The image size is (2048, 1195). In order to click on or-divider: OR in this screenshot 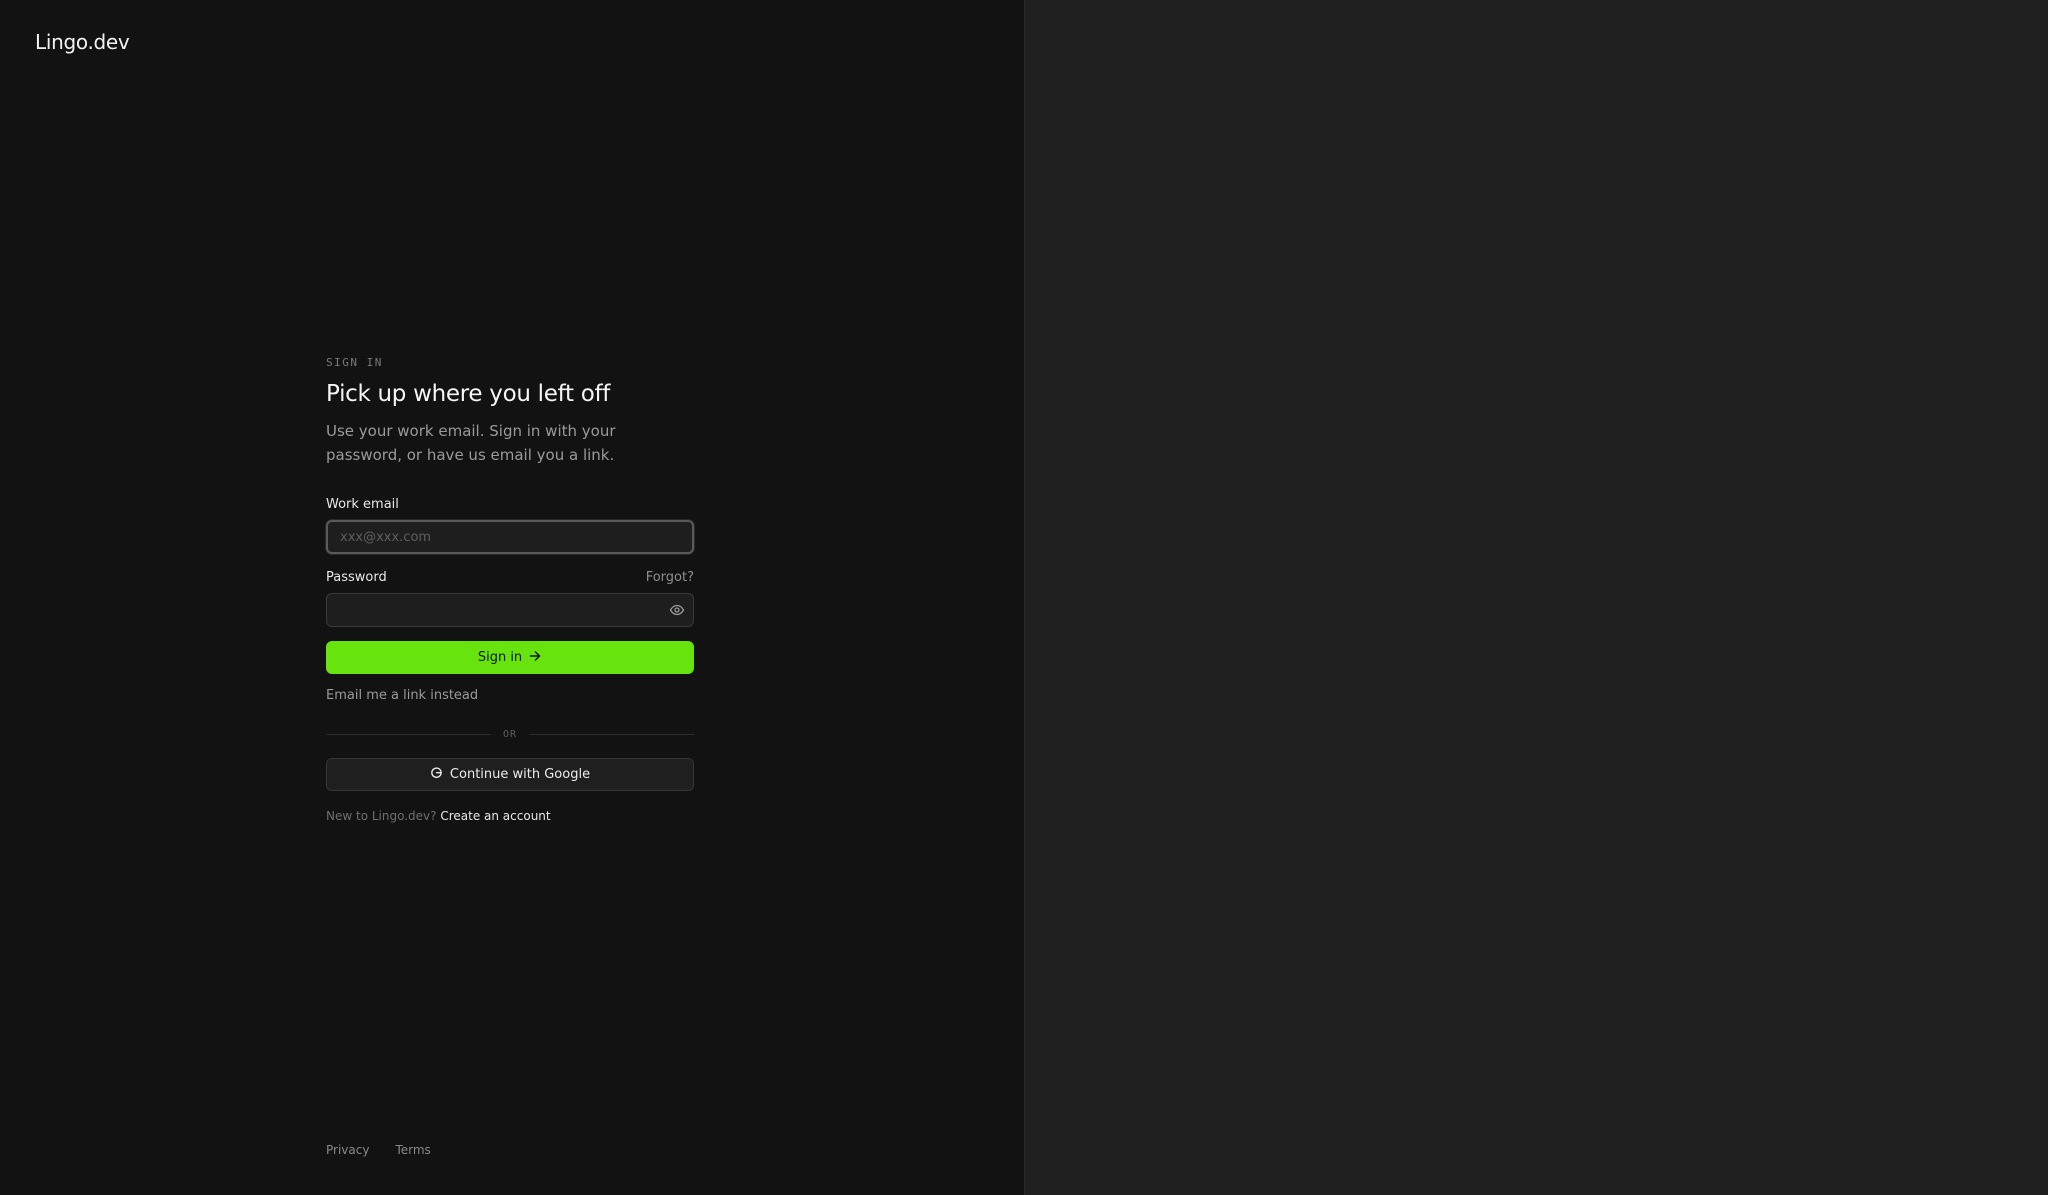, I will do `click(510, 734)`.